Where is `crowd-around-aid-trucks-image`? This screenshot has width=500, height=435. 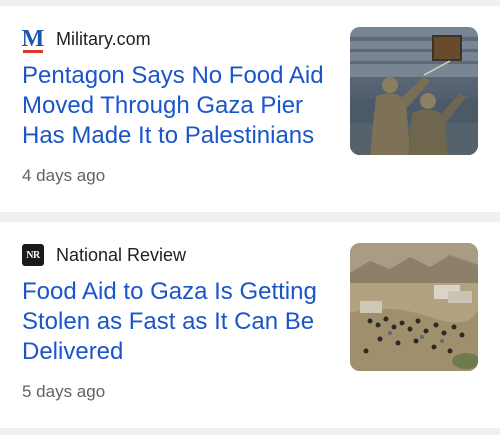
crowd-around-aid-trucks-image is located at coordinates (414, 307).